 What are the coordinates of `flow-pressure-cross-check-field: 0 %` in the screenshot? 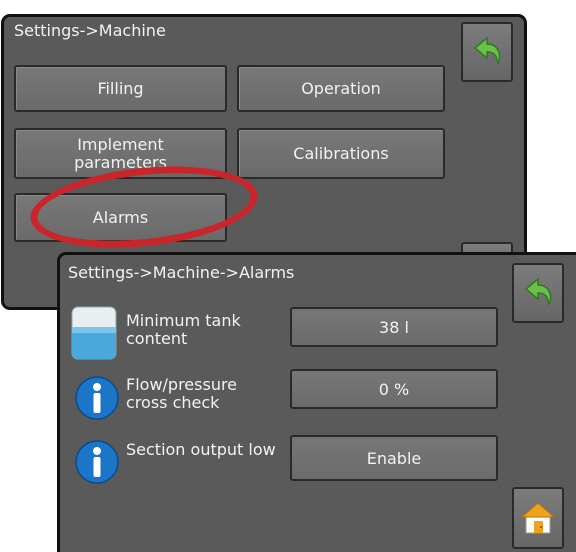 It's located at (394, 389).